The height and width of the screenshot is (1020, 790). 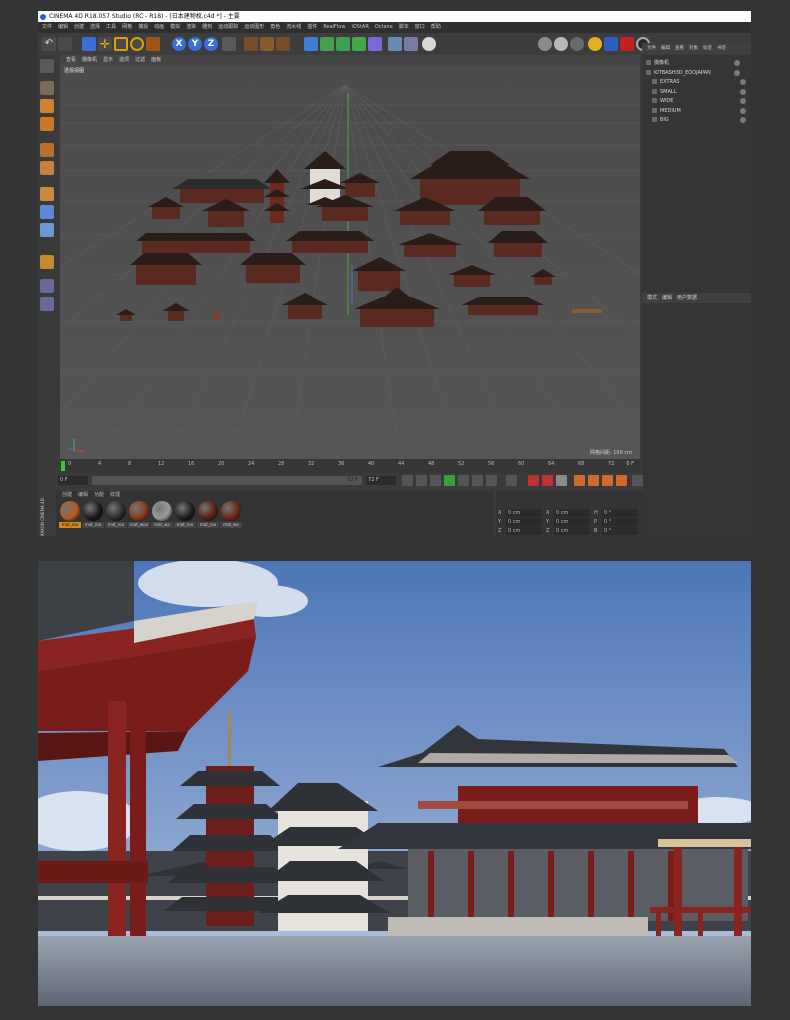 What do you see at coordinates (395, 44) in the screenshot?
I see `floor-grid-icon` at bounding box center [395, 44].